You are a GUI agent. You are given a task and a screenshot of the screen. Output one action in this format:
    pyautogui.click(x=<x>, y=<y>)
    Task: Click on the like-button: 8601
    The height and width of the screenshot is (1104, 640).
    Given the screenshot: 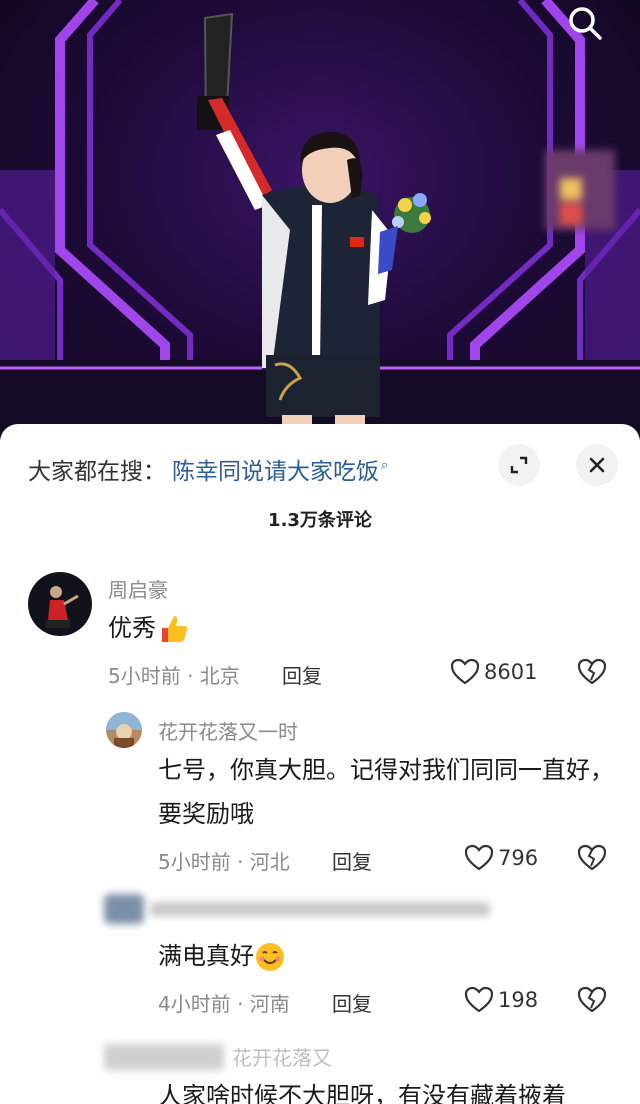 What is the action you would take?
    pyautogui.click(x=493, y=672)
    